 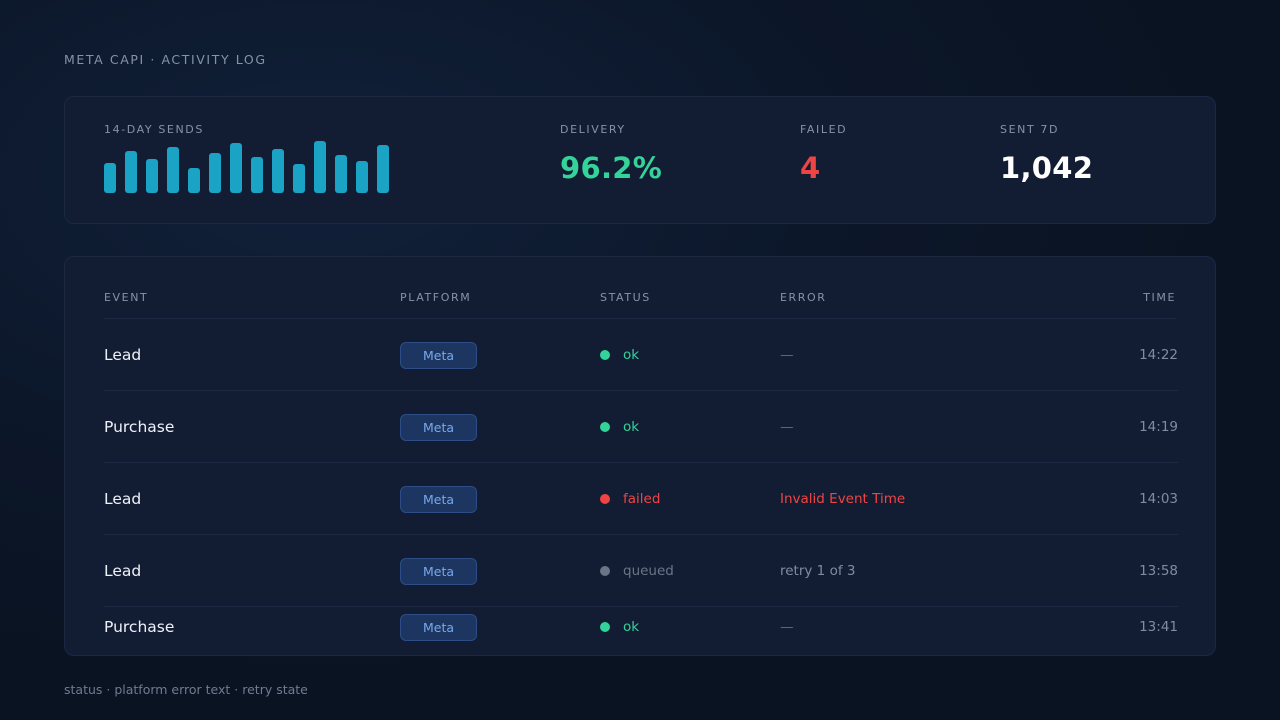 I want to click on table-row: Purchase Meta ok — 13:41, so click(x=640, y=627).